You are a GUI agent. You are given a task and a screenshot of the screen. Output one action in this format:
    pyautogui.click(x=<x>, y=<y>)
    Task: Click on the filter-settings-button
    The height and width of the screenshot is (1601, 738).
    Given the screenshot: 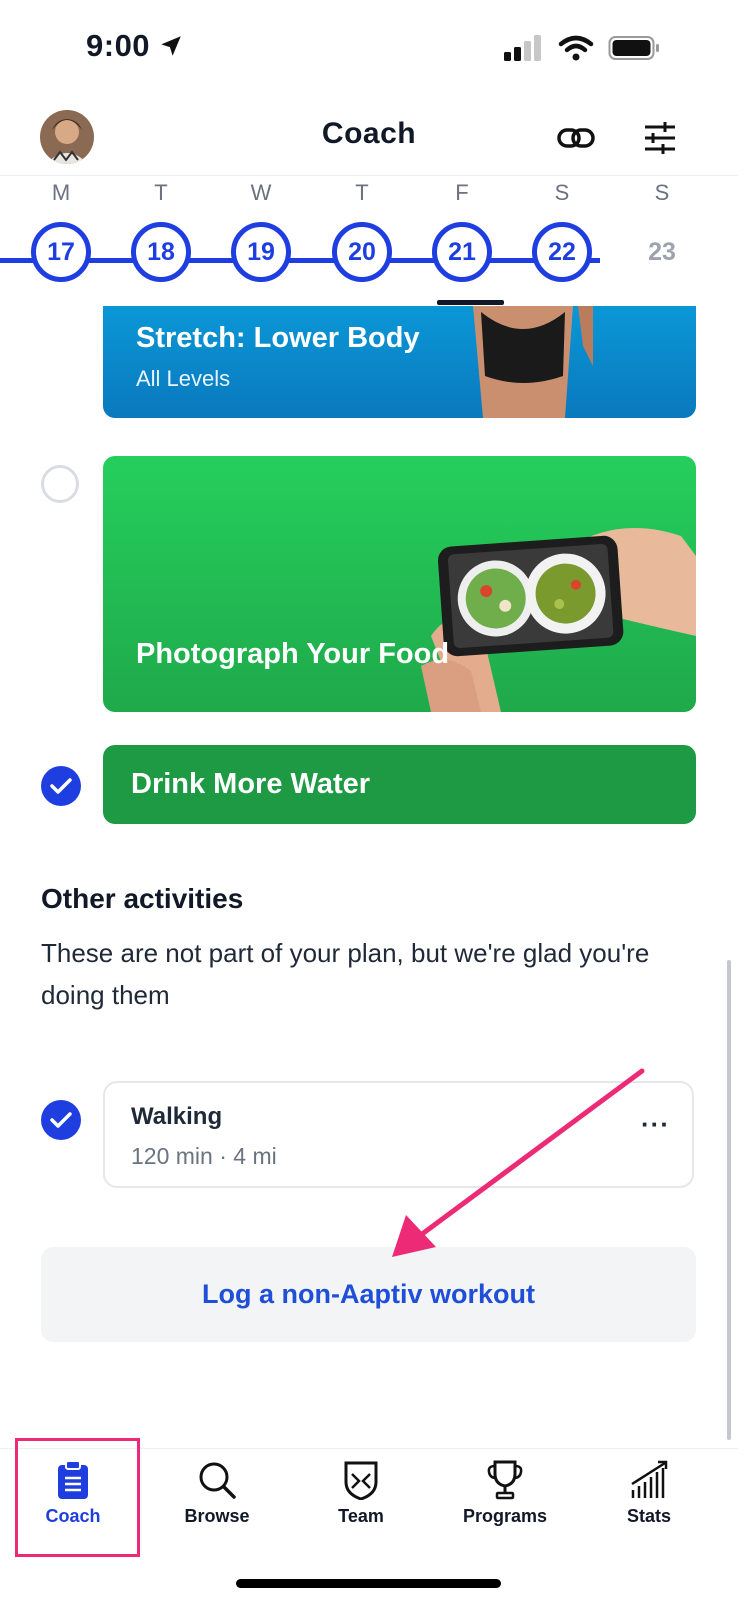 What is the action you would take?
    pyautogui.click(x=660, y=138)
    